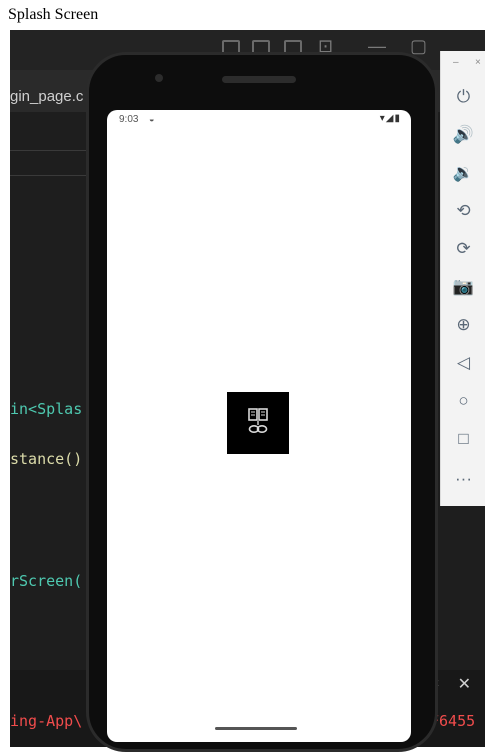 The image size is (485, 752). Describe the element at coordinates (390, 118) in the screenshot. I see `signal-battery-icons: ▾◢▮` at that location.